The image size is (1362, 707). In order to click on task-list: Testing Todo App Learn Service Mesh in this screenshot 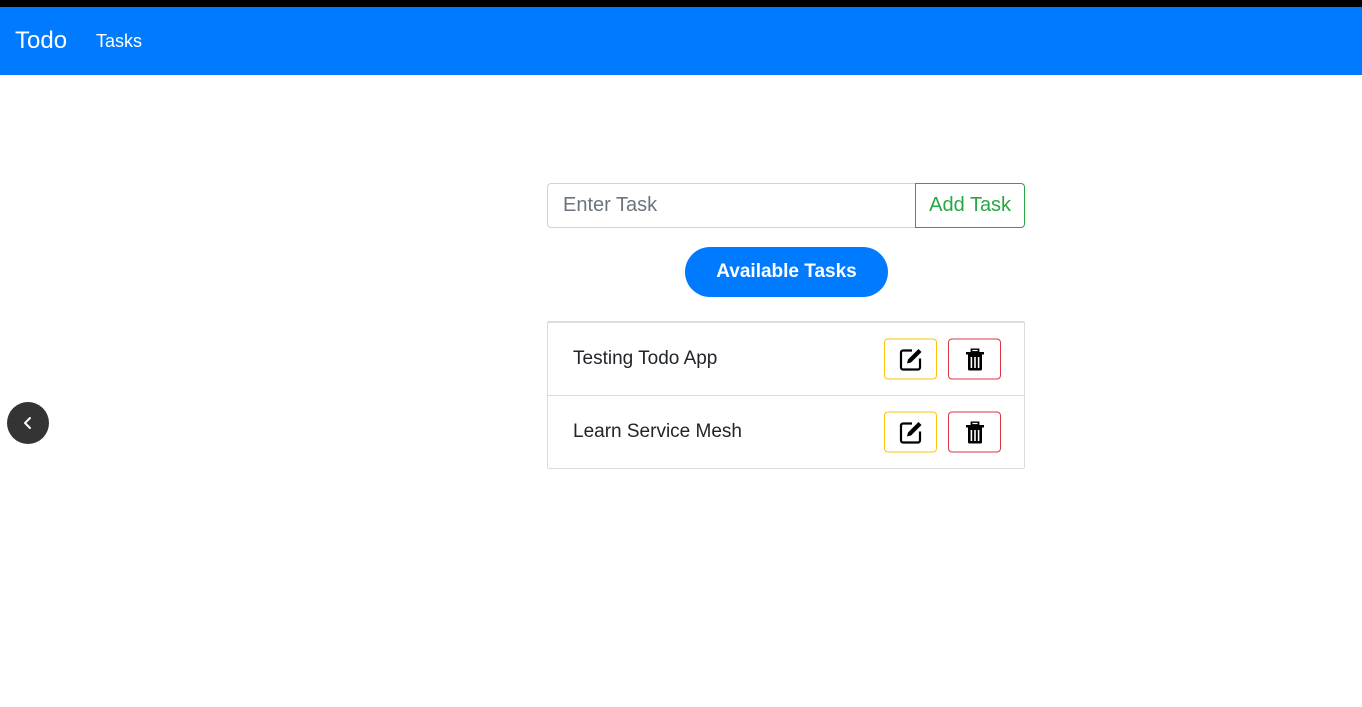, I will do `click(786, 395)`.